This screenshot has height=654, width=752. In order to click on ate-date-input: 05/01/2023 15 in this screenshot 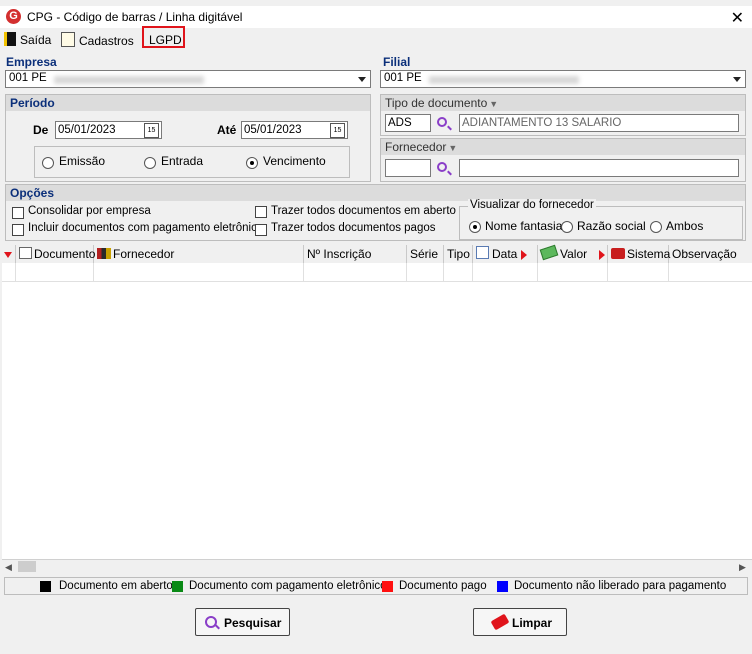, I will do `click(294, 130)`.